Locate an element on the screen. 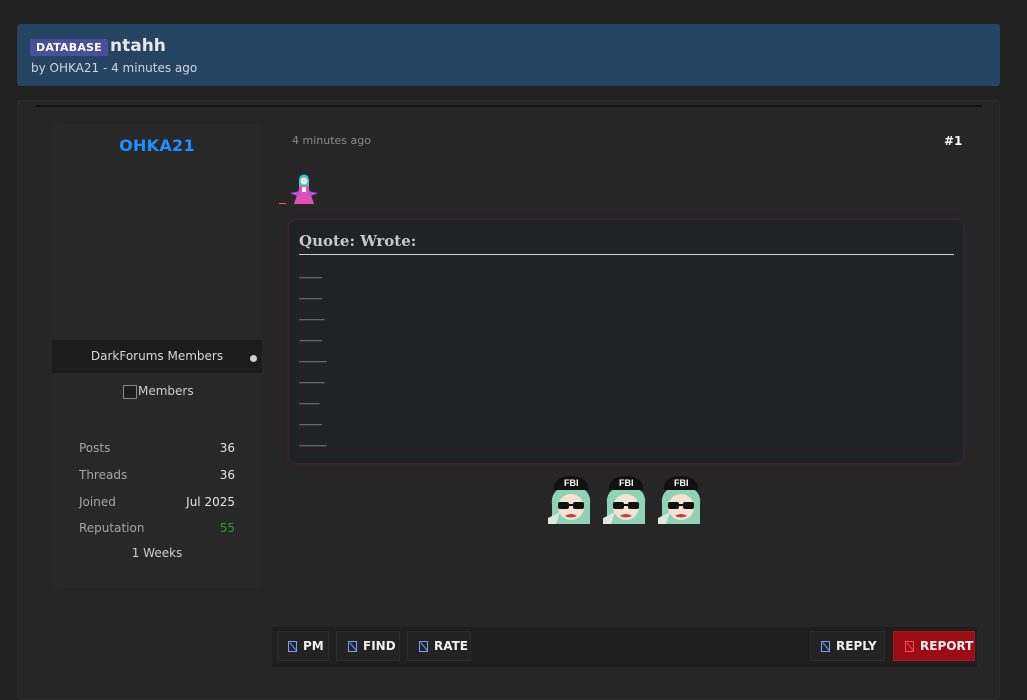 This screenshot has height=700, width=1027. author-username: OHKA21 is located at coordinates (157, 145).